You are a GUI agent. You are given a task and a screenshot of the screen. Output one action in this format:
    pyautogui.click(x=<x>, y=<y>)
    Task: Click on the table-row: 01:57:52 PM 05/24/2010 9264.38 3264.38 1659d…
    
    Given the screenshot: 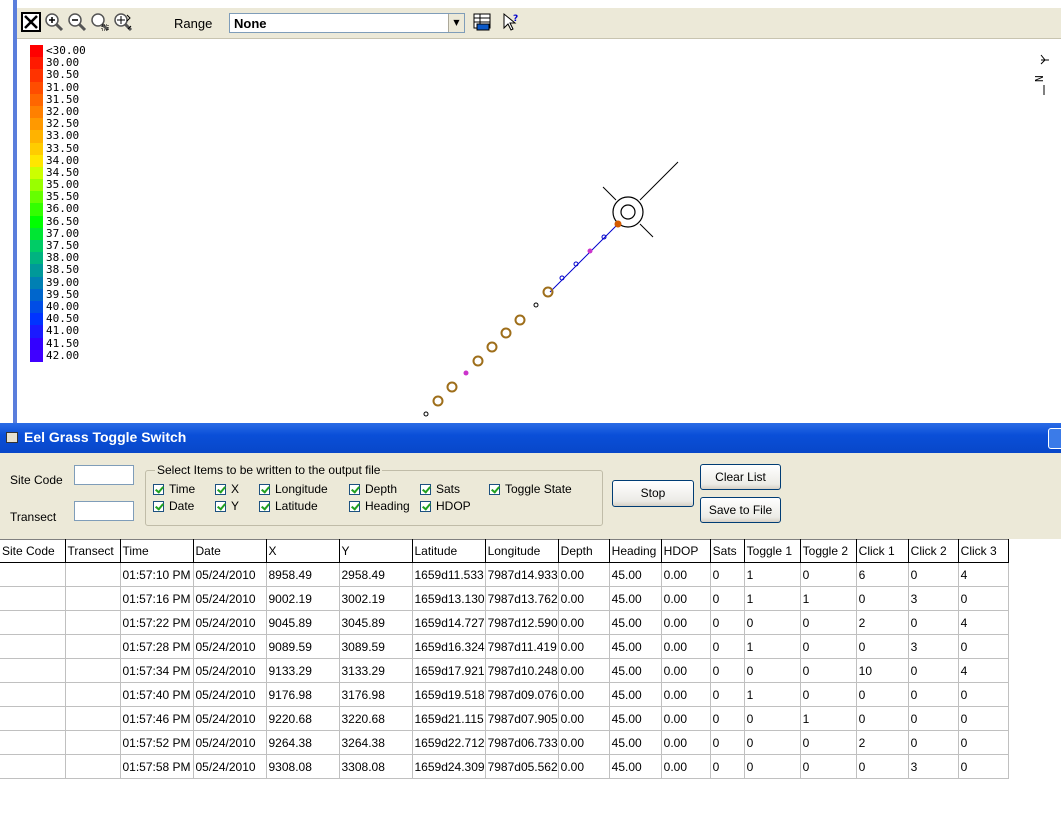 What is the action you would take?
    pyautogui.click(x=504, y=742)
    